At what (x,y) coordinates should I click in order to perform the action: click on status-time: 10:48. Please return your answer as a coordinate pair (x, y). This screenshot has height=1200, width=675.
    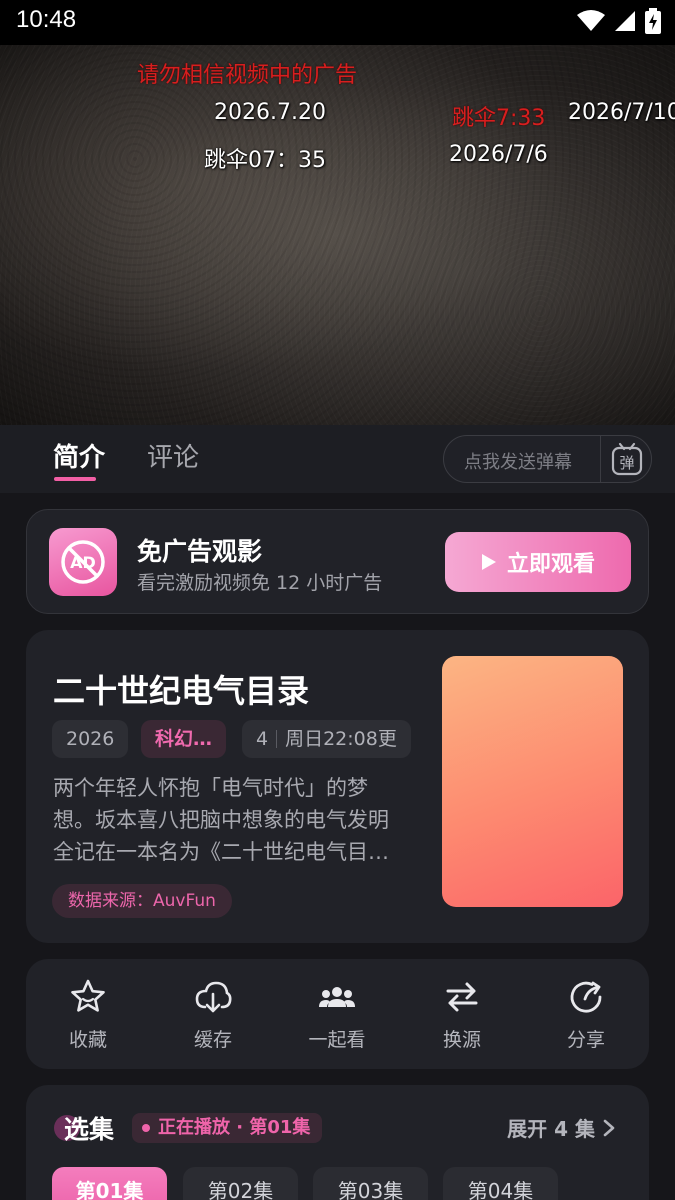
    Looking at the image, I should click on (46, 19).